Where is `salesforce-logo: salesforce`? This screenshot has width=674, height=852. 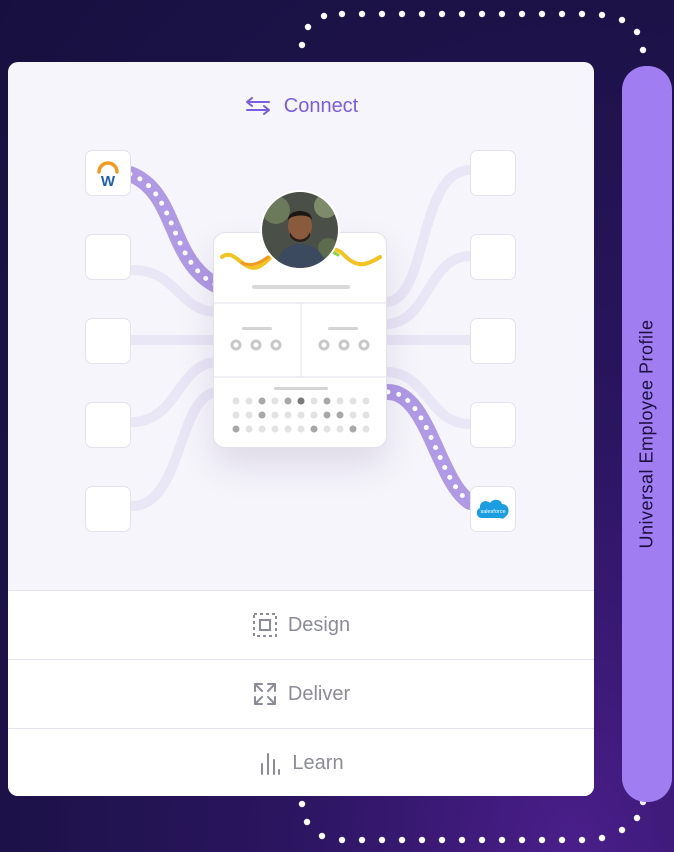 salesforce-logo: salesforce is located at coordinates (493, 509).